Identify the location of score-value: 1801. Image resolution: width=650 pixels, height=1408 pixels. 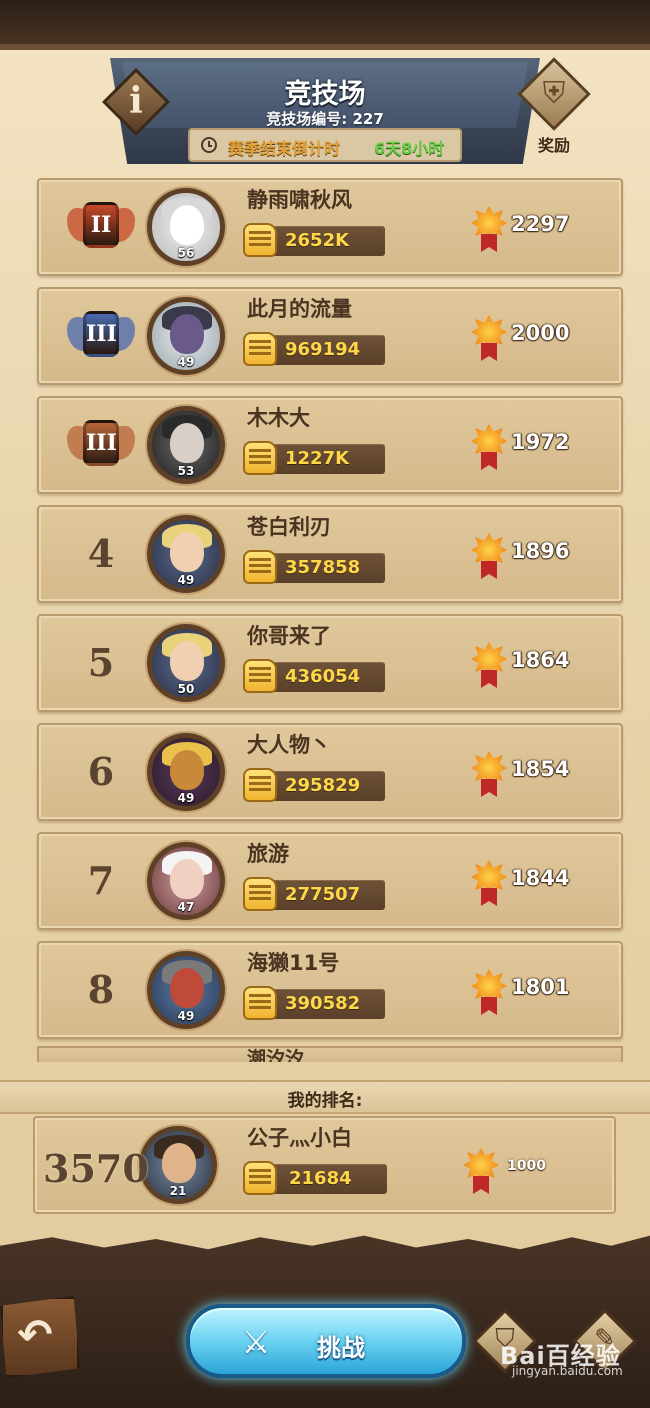
(540, 987).